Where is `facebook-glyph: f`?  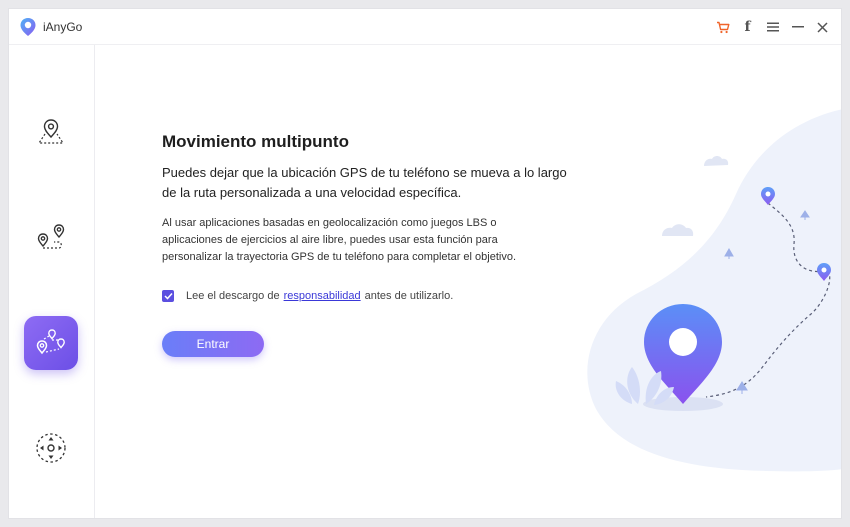 facebook-glyph: f is located at coordinates (747, 27).